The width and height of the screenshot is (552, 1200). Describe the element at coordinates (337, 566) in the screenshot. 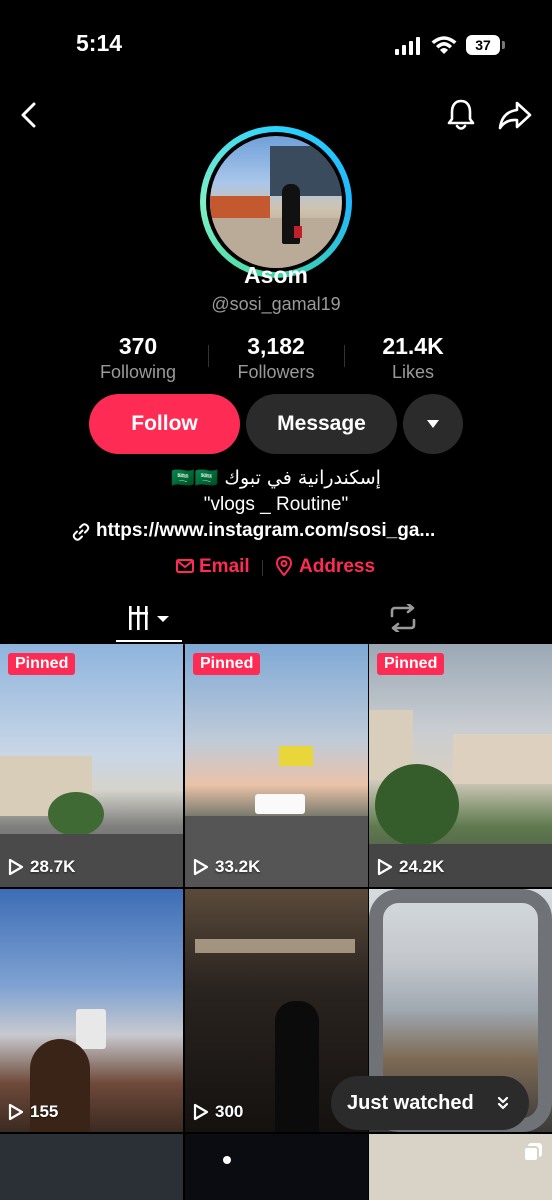

I see `address-label: Address` at that location.